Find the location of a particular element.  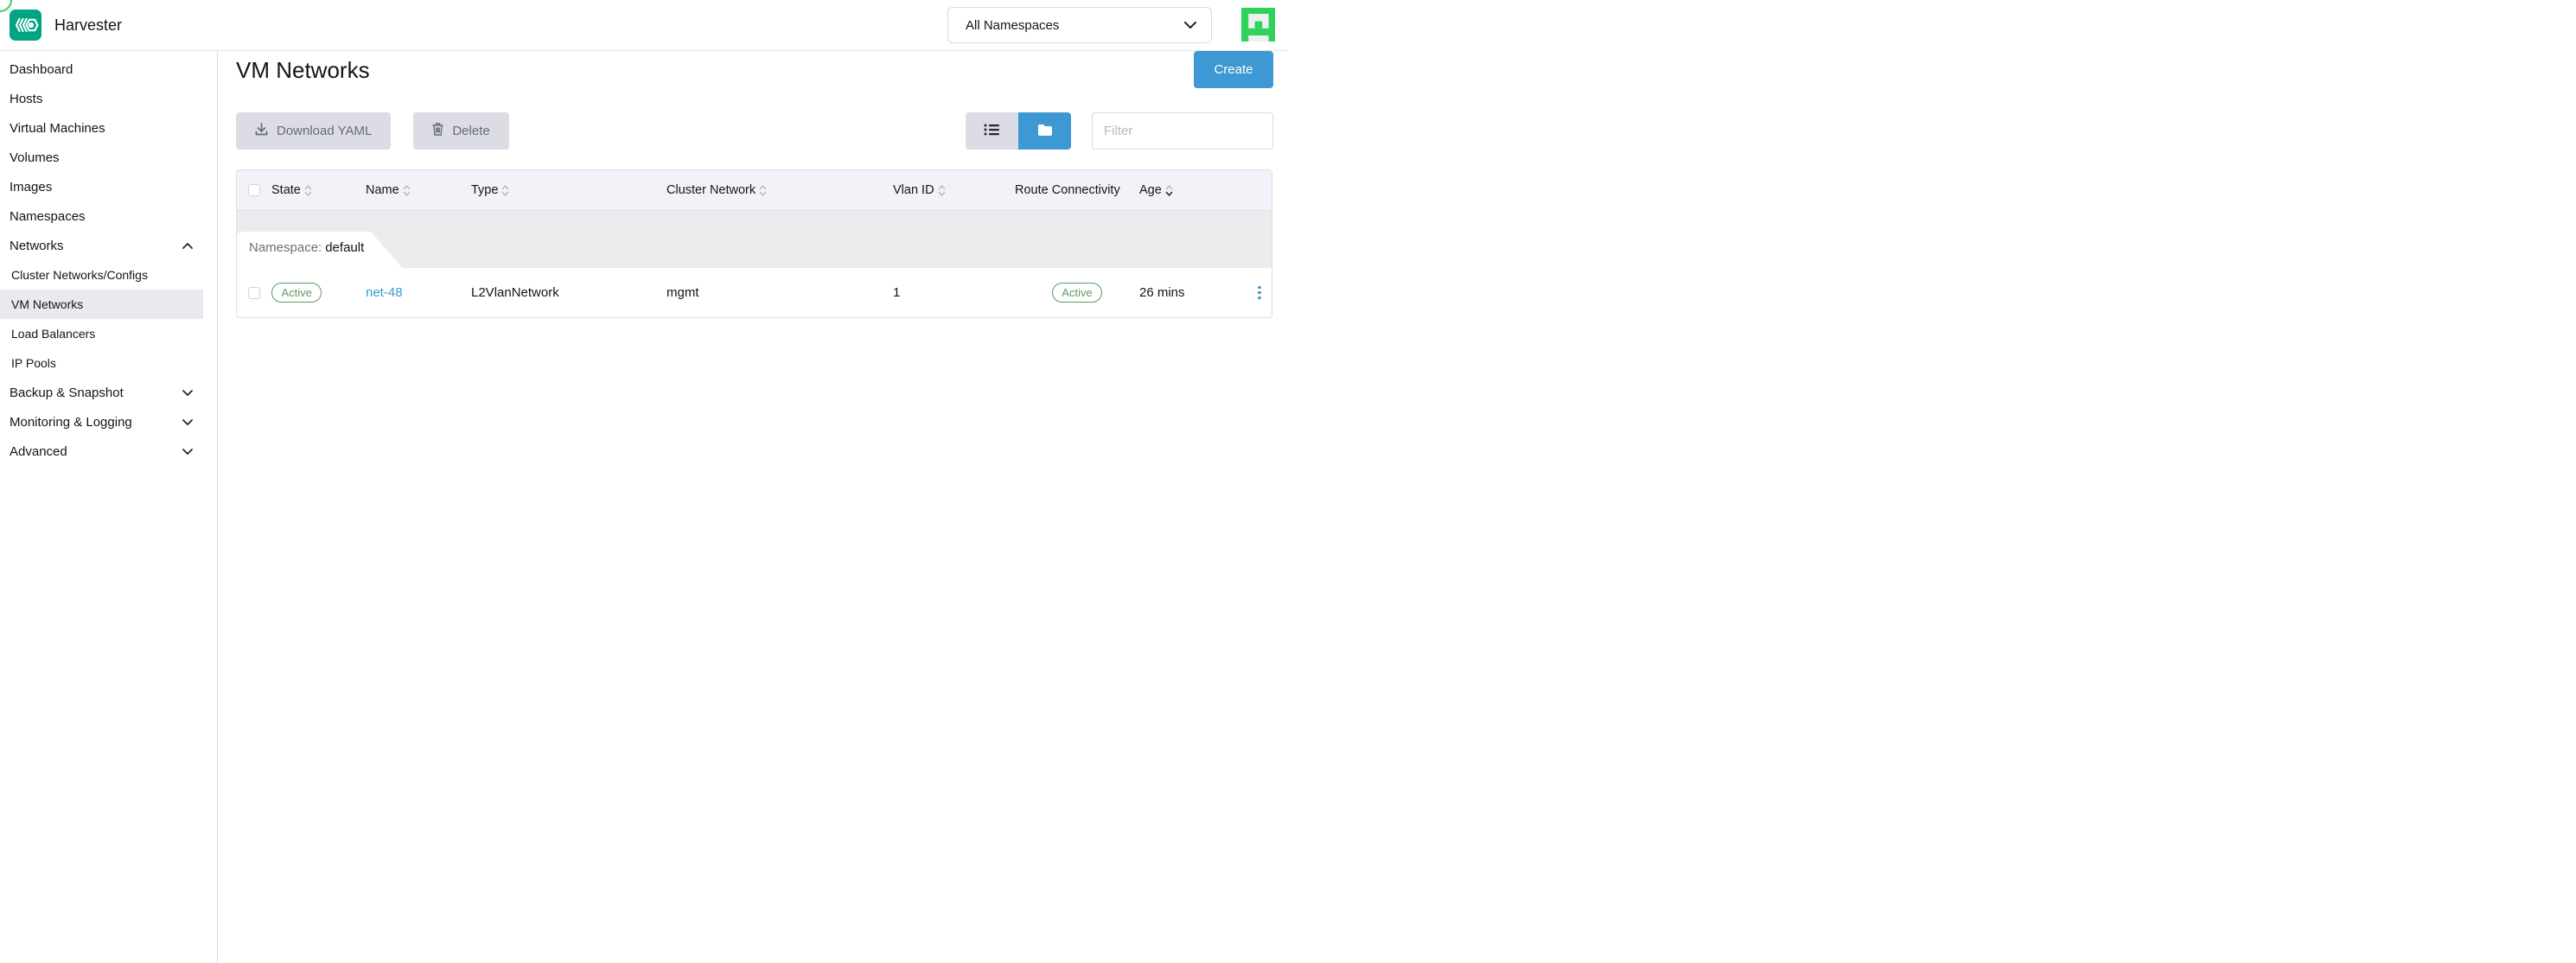

list-view-button is located at coordinates (992, 131).